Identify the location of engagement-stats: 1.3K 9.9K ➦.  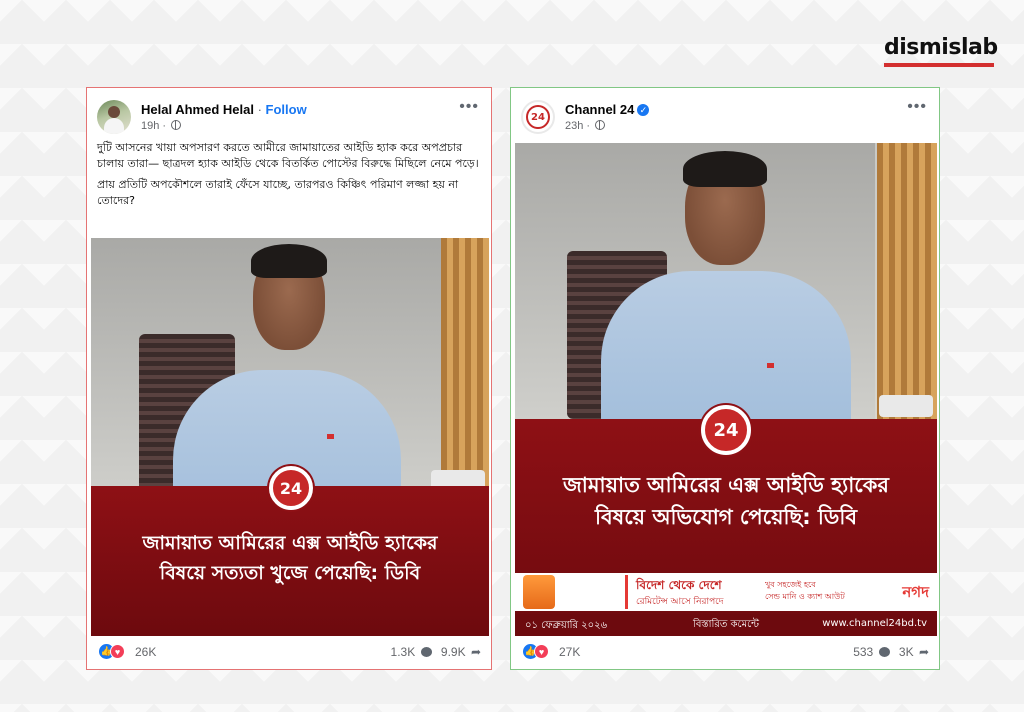
(436, 652).